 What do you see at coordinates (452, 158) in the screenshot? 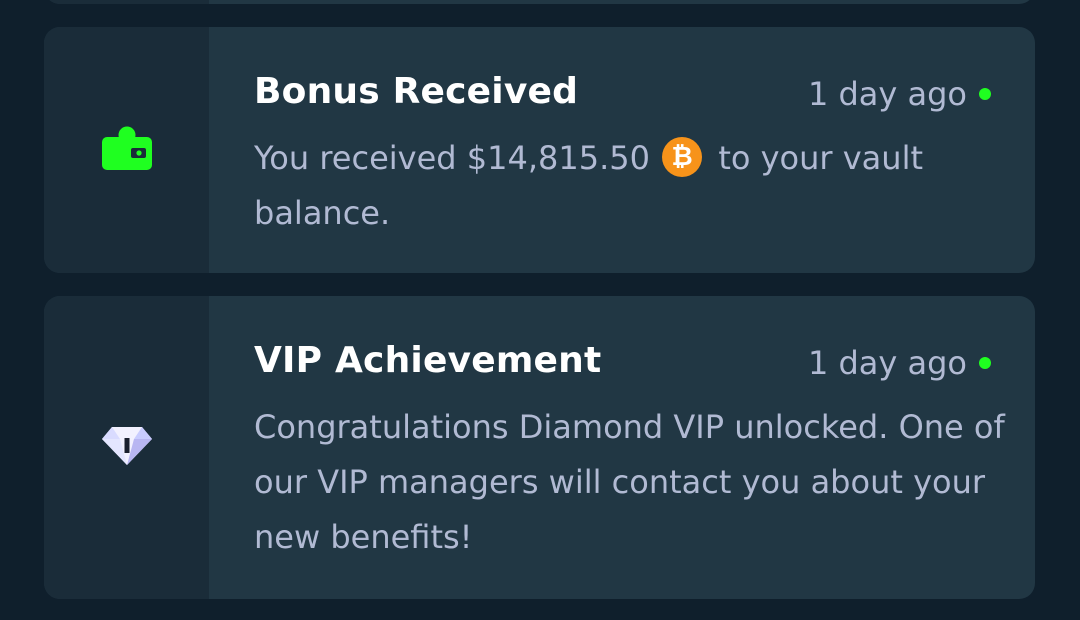
I see `message-amount-text: You received $14,815.50` at bounding box center [452, 158].